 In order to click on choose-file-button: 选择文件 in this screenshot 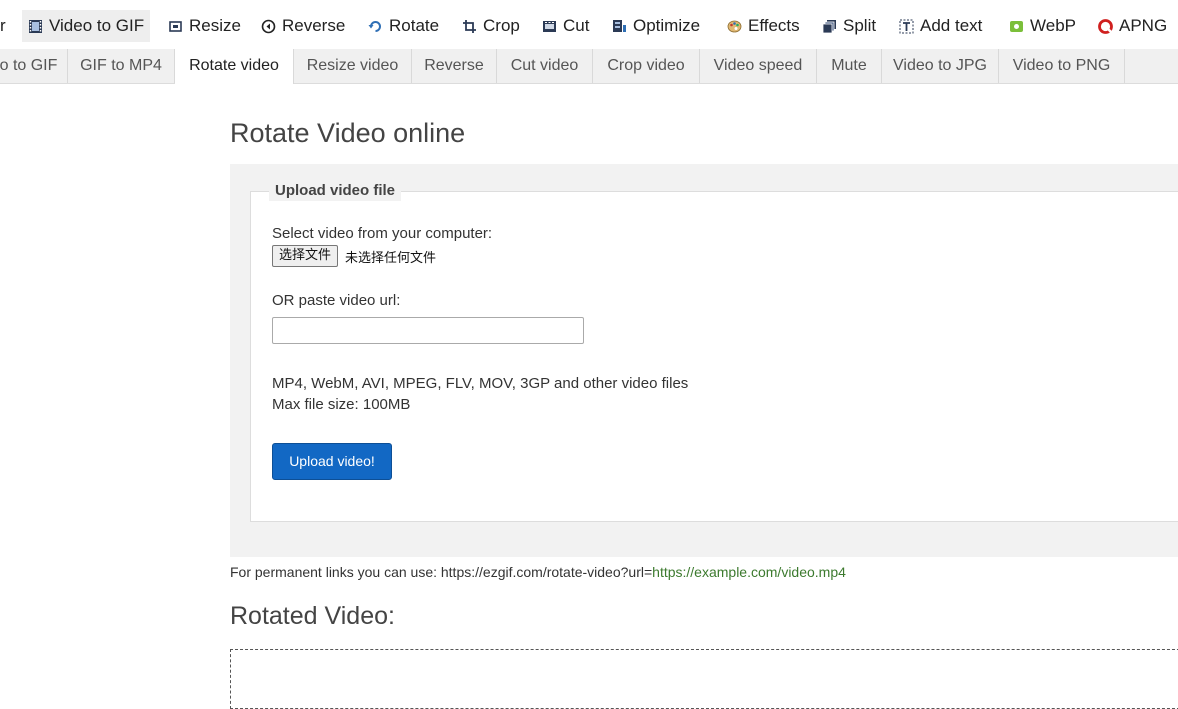, I will do `click(305, 256)`.